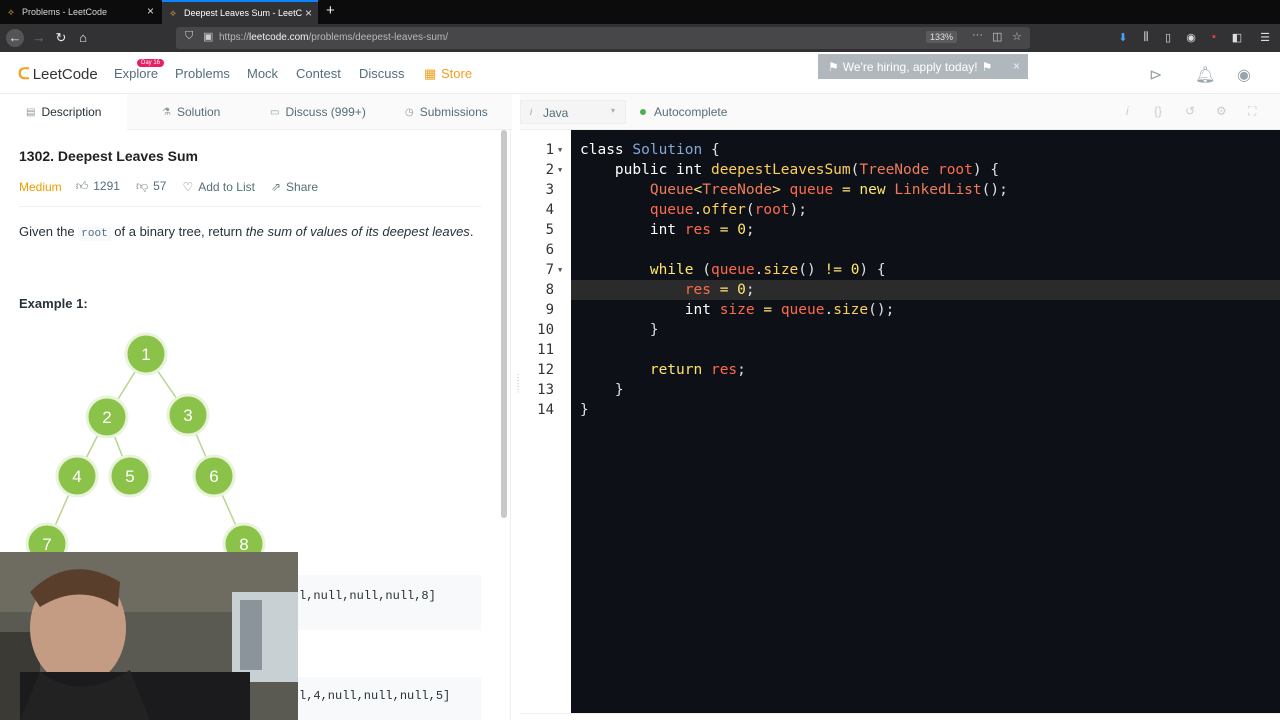 The width and height of the screenshot is (1280, 720). I want to click on divider, so click(250, 206).